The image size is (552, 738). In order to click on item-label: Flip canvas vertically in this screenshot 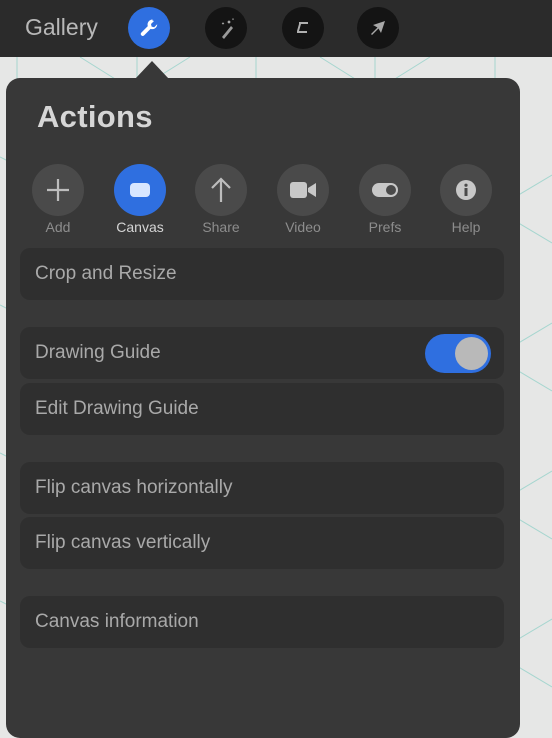, I will do `click(123, 542)`.